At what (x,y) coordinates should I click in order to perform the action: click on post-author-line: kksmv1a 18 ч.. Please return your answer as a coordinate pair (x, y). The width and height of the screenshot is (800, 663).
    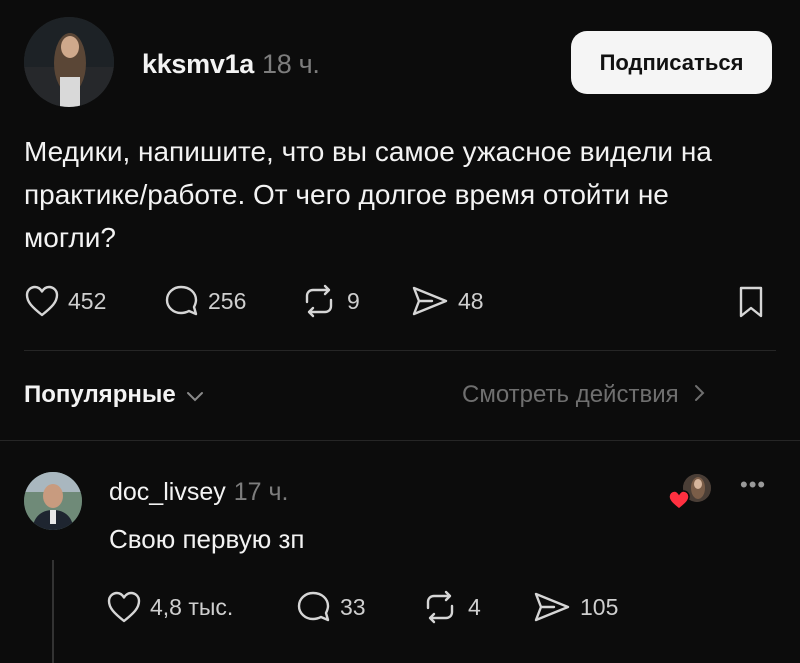
    Looking at the image, I should click on (231, 64).